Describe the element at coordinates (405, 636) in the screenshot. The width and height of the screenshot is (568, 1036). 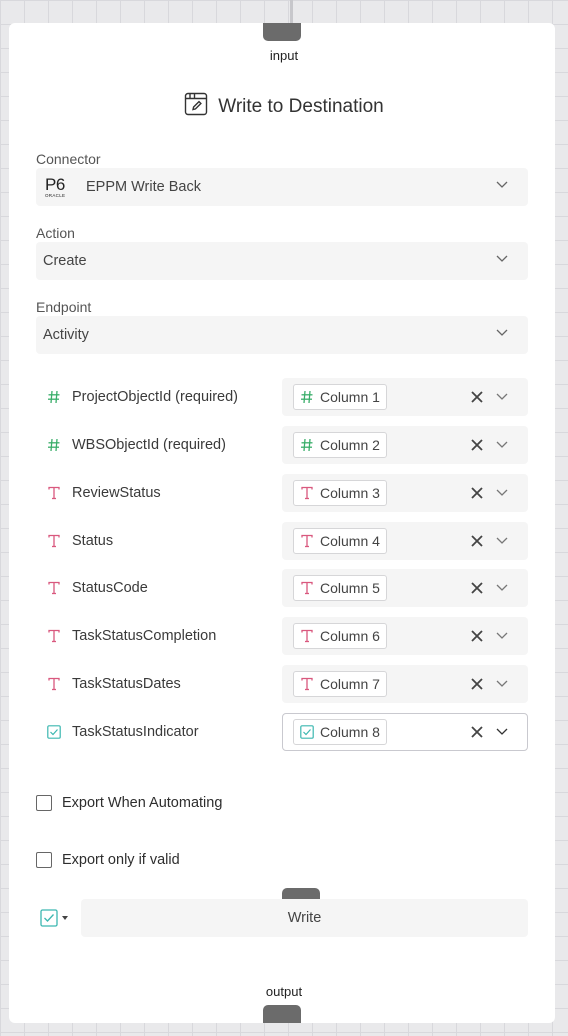
I see `column-select: Column 6` at that location.